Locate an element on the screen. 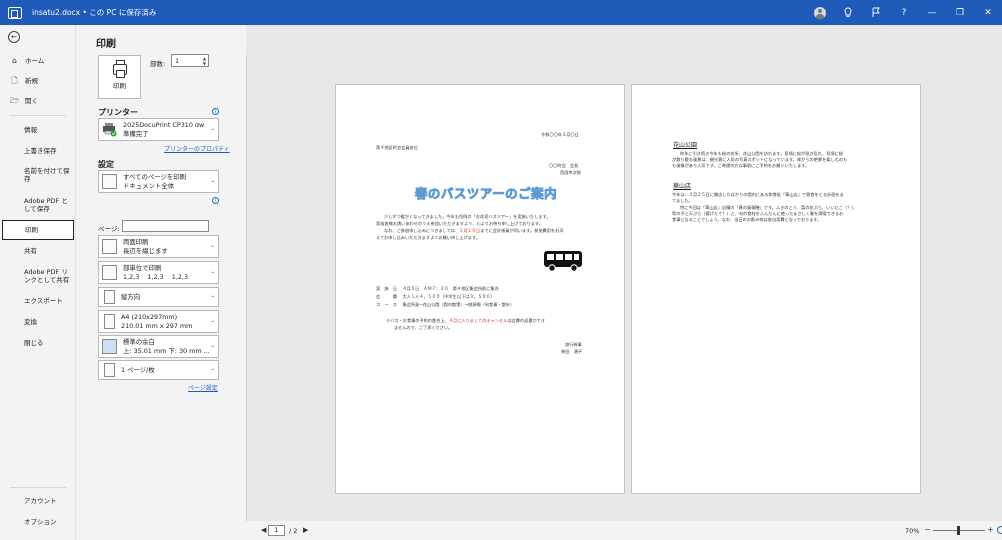  title-bar: insatu2.docx • この PC に保存済み ? — ❐ ✕ is located at coordinates (501, 12).